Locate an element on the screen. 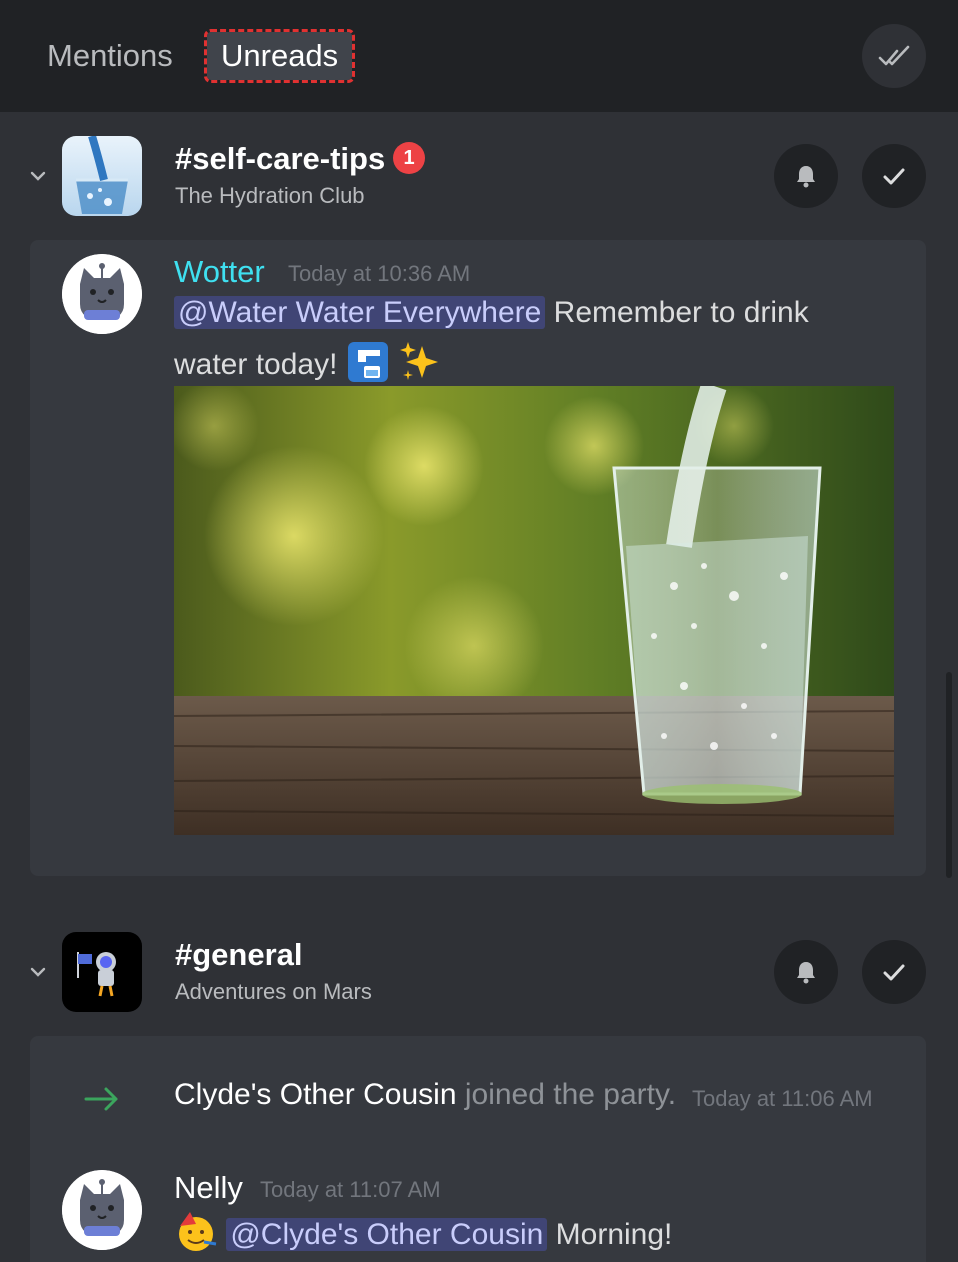  sparkles-icon is located at coordinates (420, 366).